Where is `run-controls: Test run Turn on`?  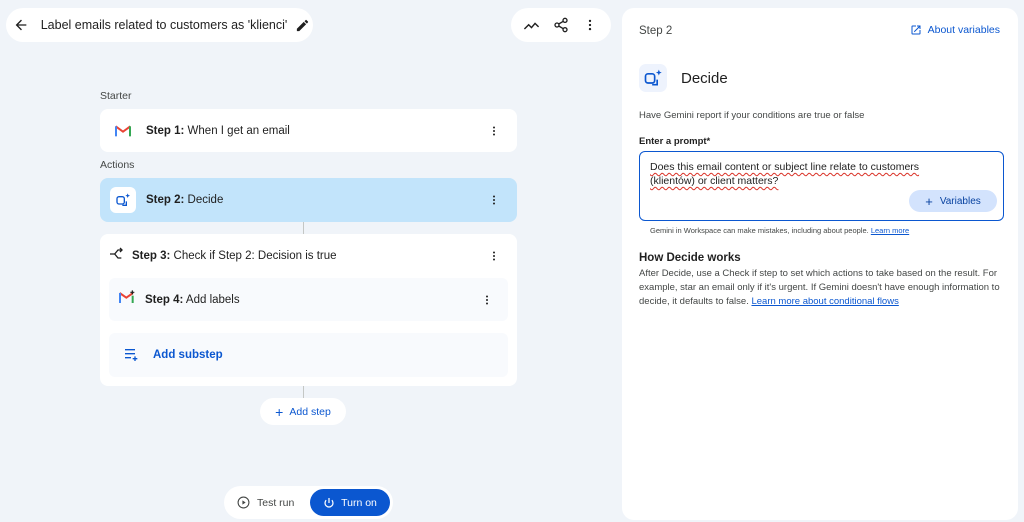
run-controls: Test run Turn on is located at coordinates (308, 502).